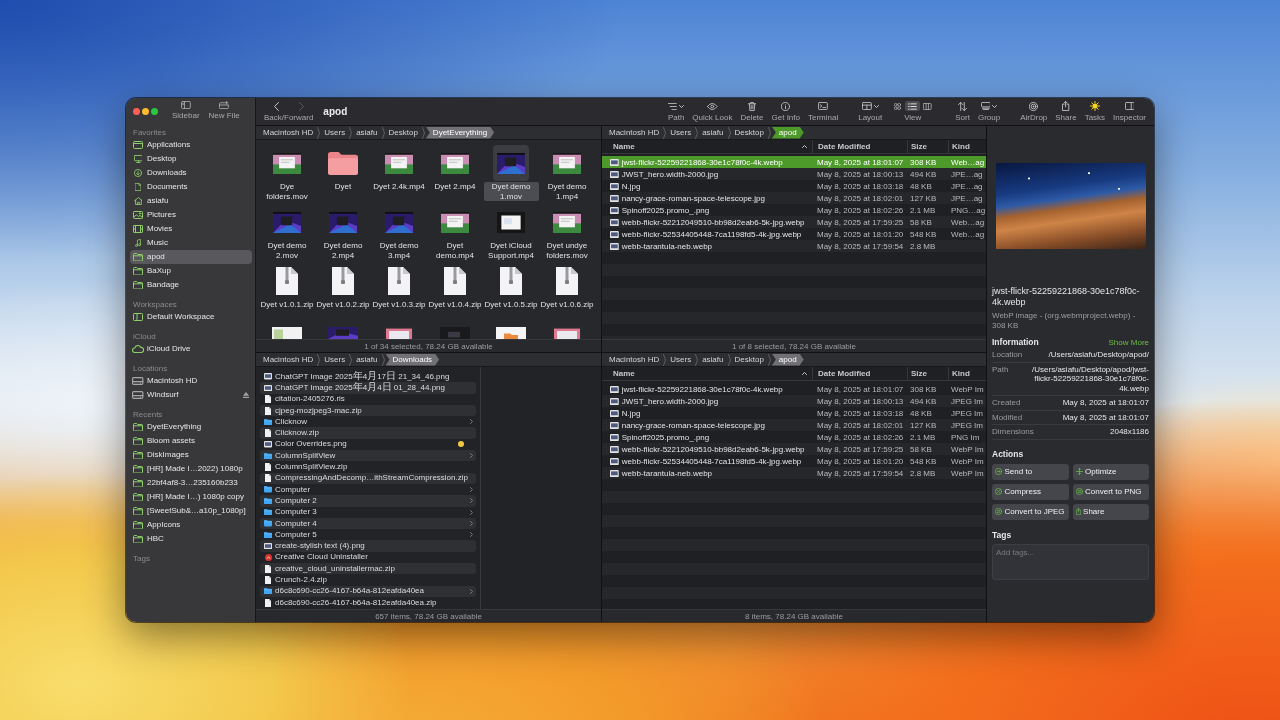 Image resolution: width=1280 pixels, height=720 pixels. Describe the element at coordinates (567, 292) in the screenshot. I see `file-item: Dyet v1.0.6.zip` at that location.